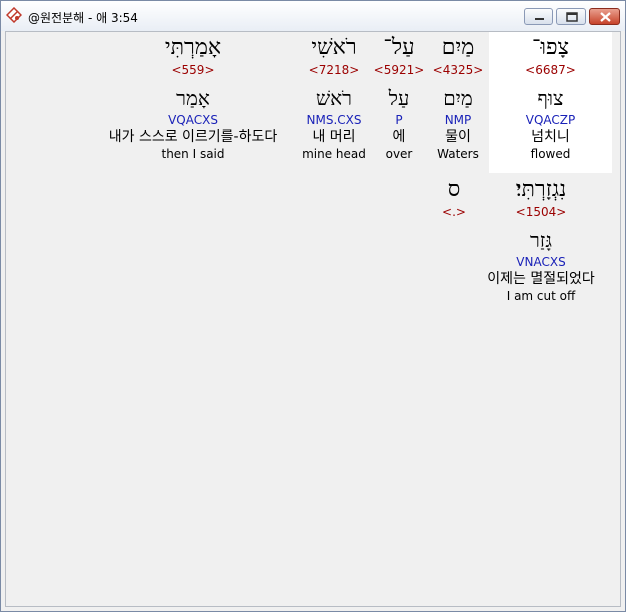  Describe the element at coordinates (14, 15) in the screenshot. I see `app-icon` at that location.